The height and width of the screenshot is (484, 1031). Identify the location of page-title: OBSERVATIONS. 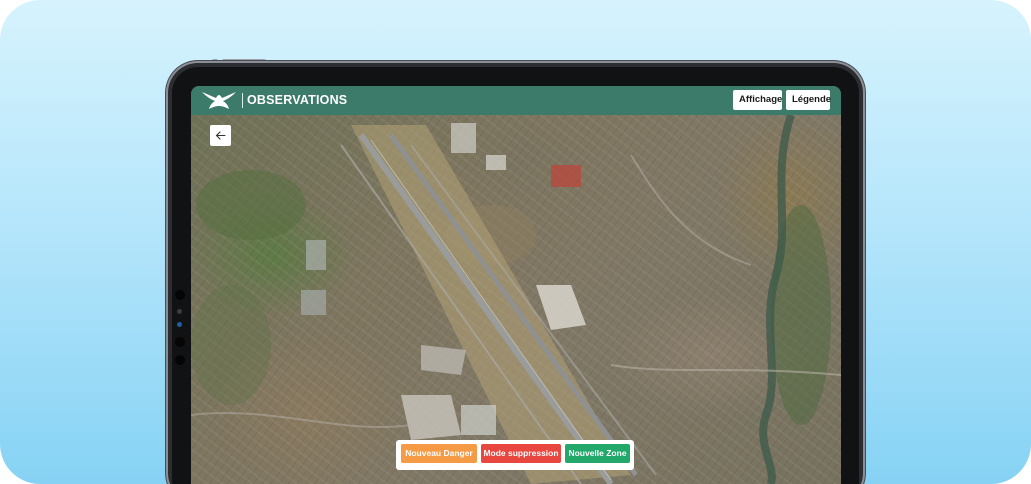
(297, 100).